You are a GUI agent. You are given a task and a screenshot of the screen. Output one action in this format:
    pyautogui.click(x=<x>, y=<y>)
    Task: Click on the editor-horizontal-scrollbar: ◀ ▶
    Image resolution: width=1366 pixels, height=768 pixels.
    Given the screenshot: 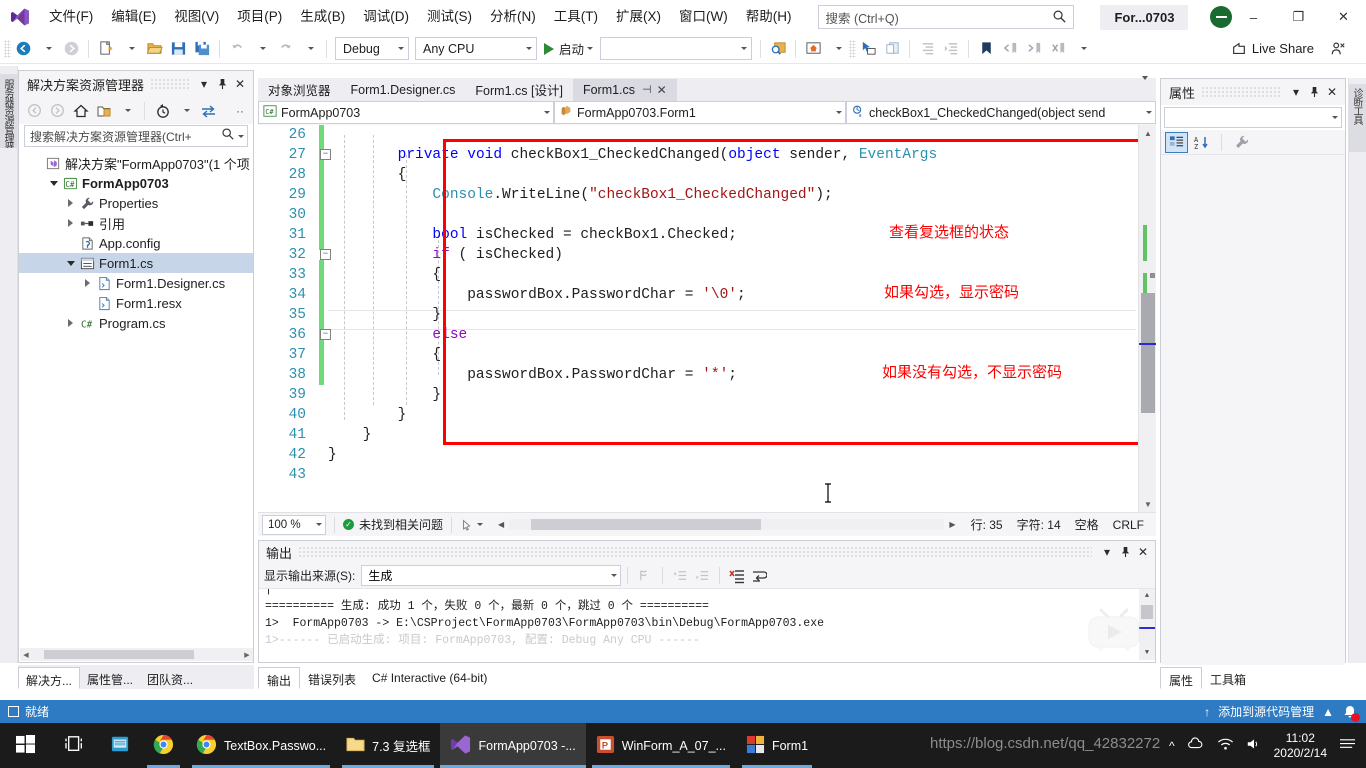 What is the action you would take?
    pyautogui.click(x=727, y=524)
    